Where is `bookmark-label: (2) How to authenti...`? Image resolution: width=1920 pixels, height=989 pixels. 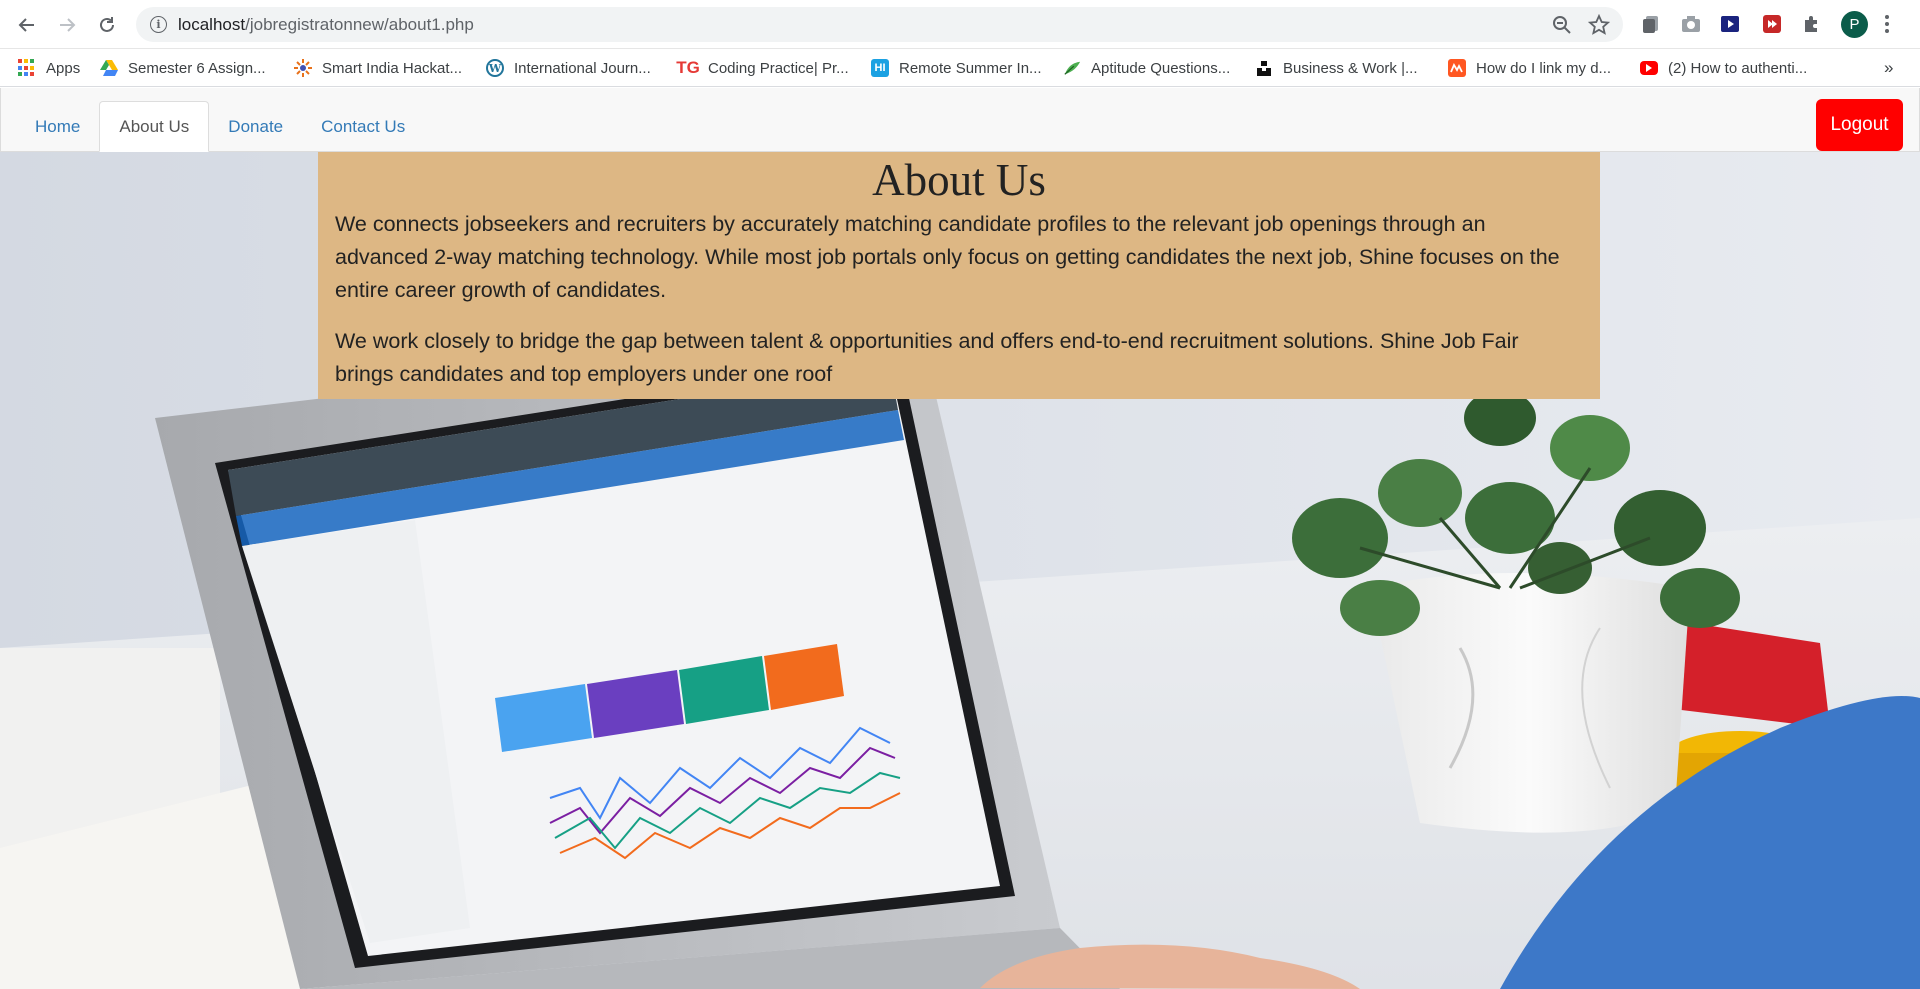 bookmark-label: (2) How to authenti... is located at coordinates (1738, 68).